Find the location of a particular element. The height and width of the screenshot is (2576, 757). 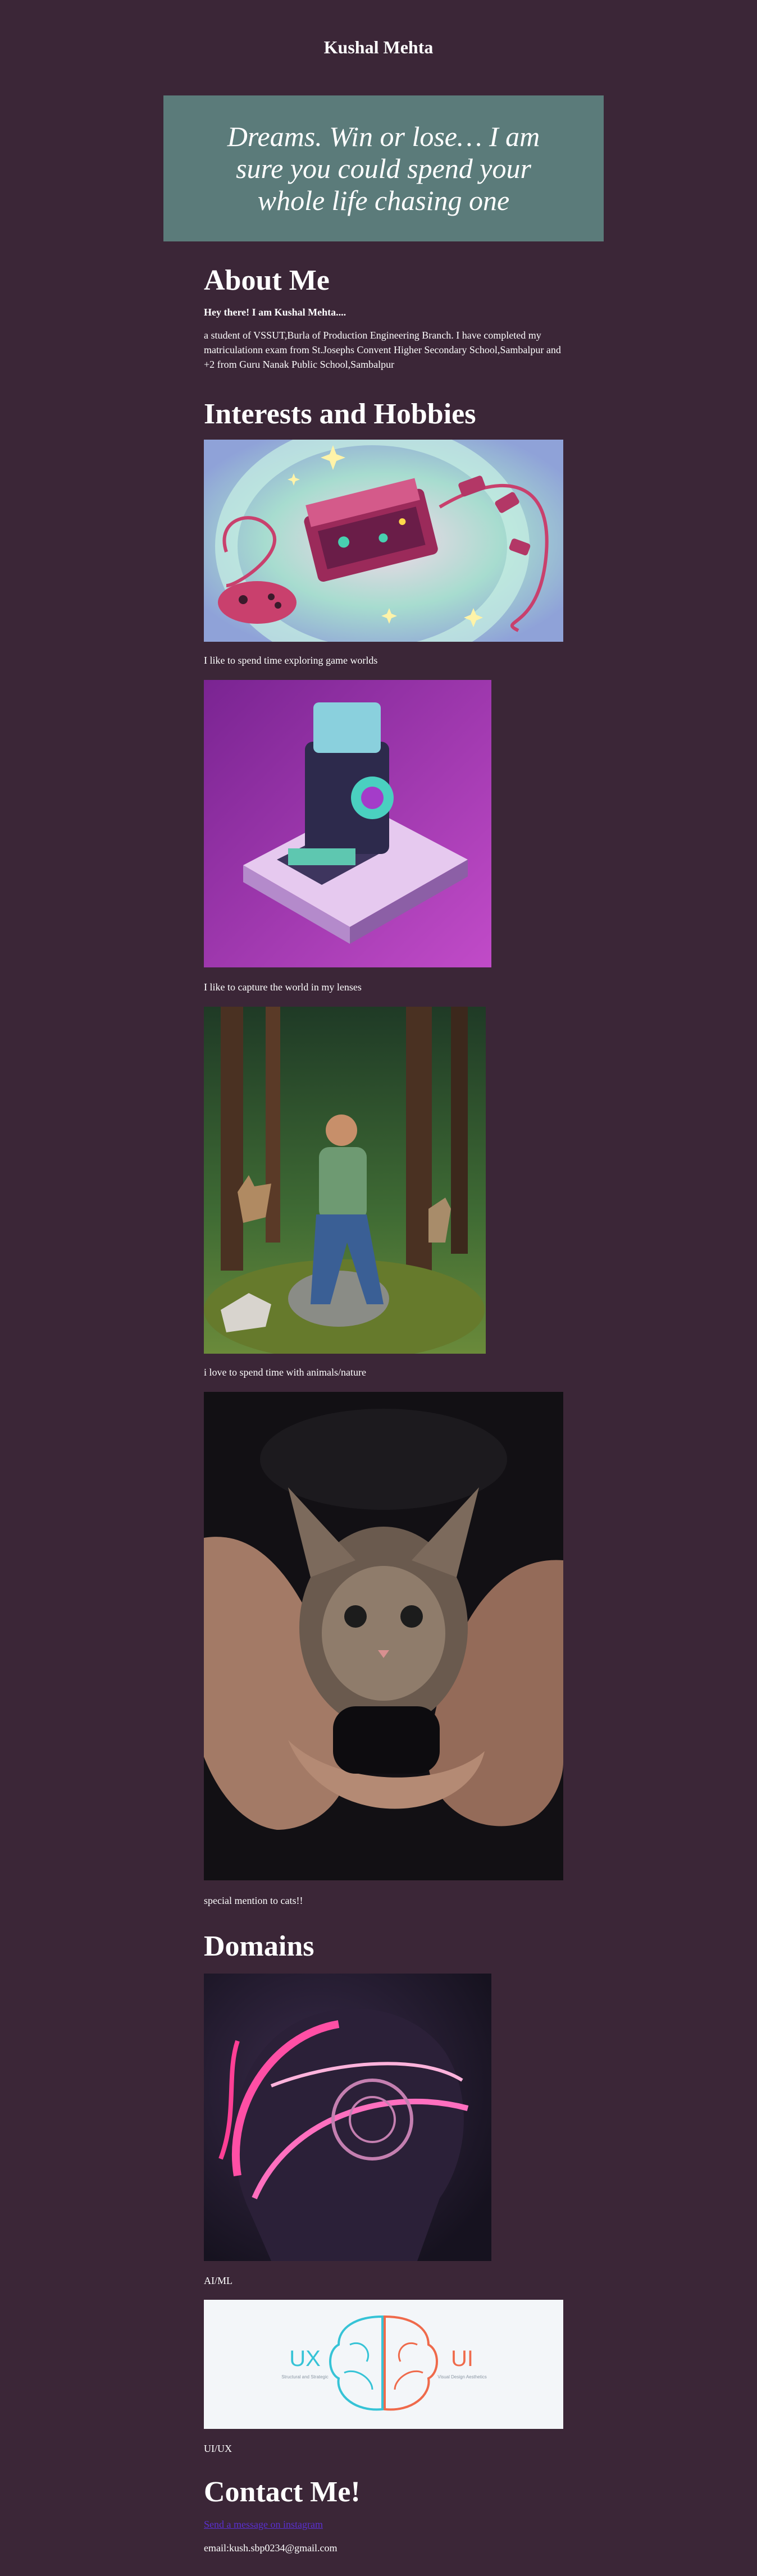

gaming-console-illustration is located at coordinates (383, 541).